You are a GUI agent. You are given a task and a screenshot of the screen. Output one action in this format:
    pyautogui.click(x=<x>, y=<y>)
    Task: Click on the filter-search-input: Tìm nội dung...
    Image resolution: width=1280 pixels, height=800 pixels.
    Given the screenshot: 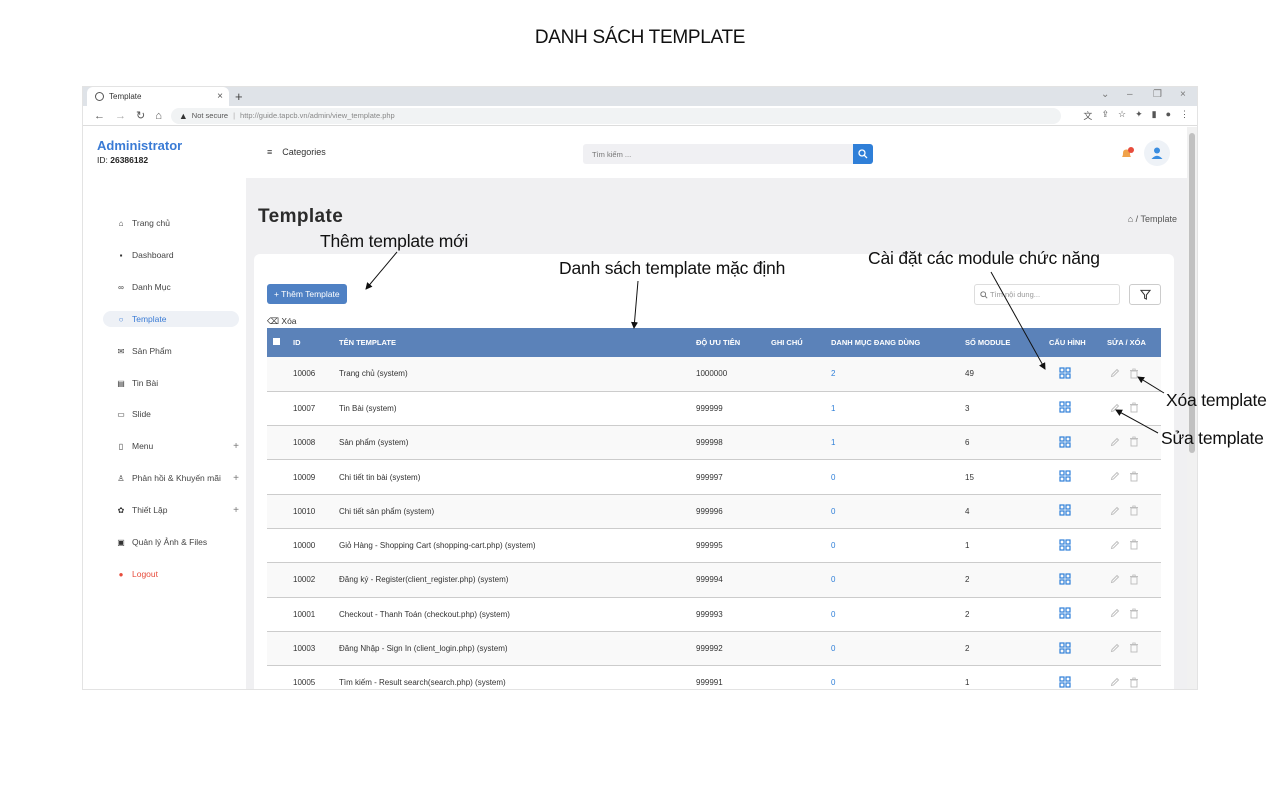 What is the action you would take?
    pyautogui.click(x=1047, y=294)
    